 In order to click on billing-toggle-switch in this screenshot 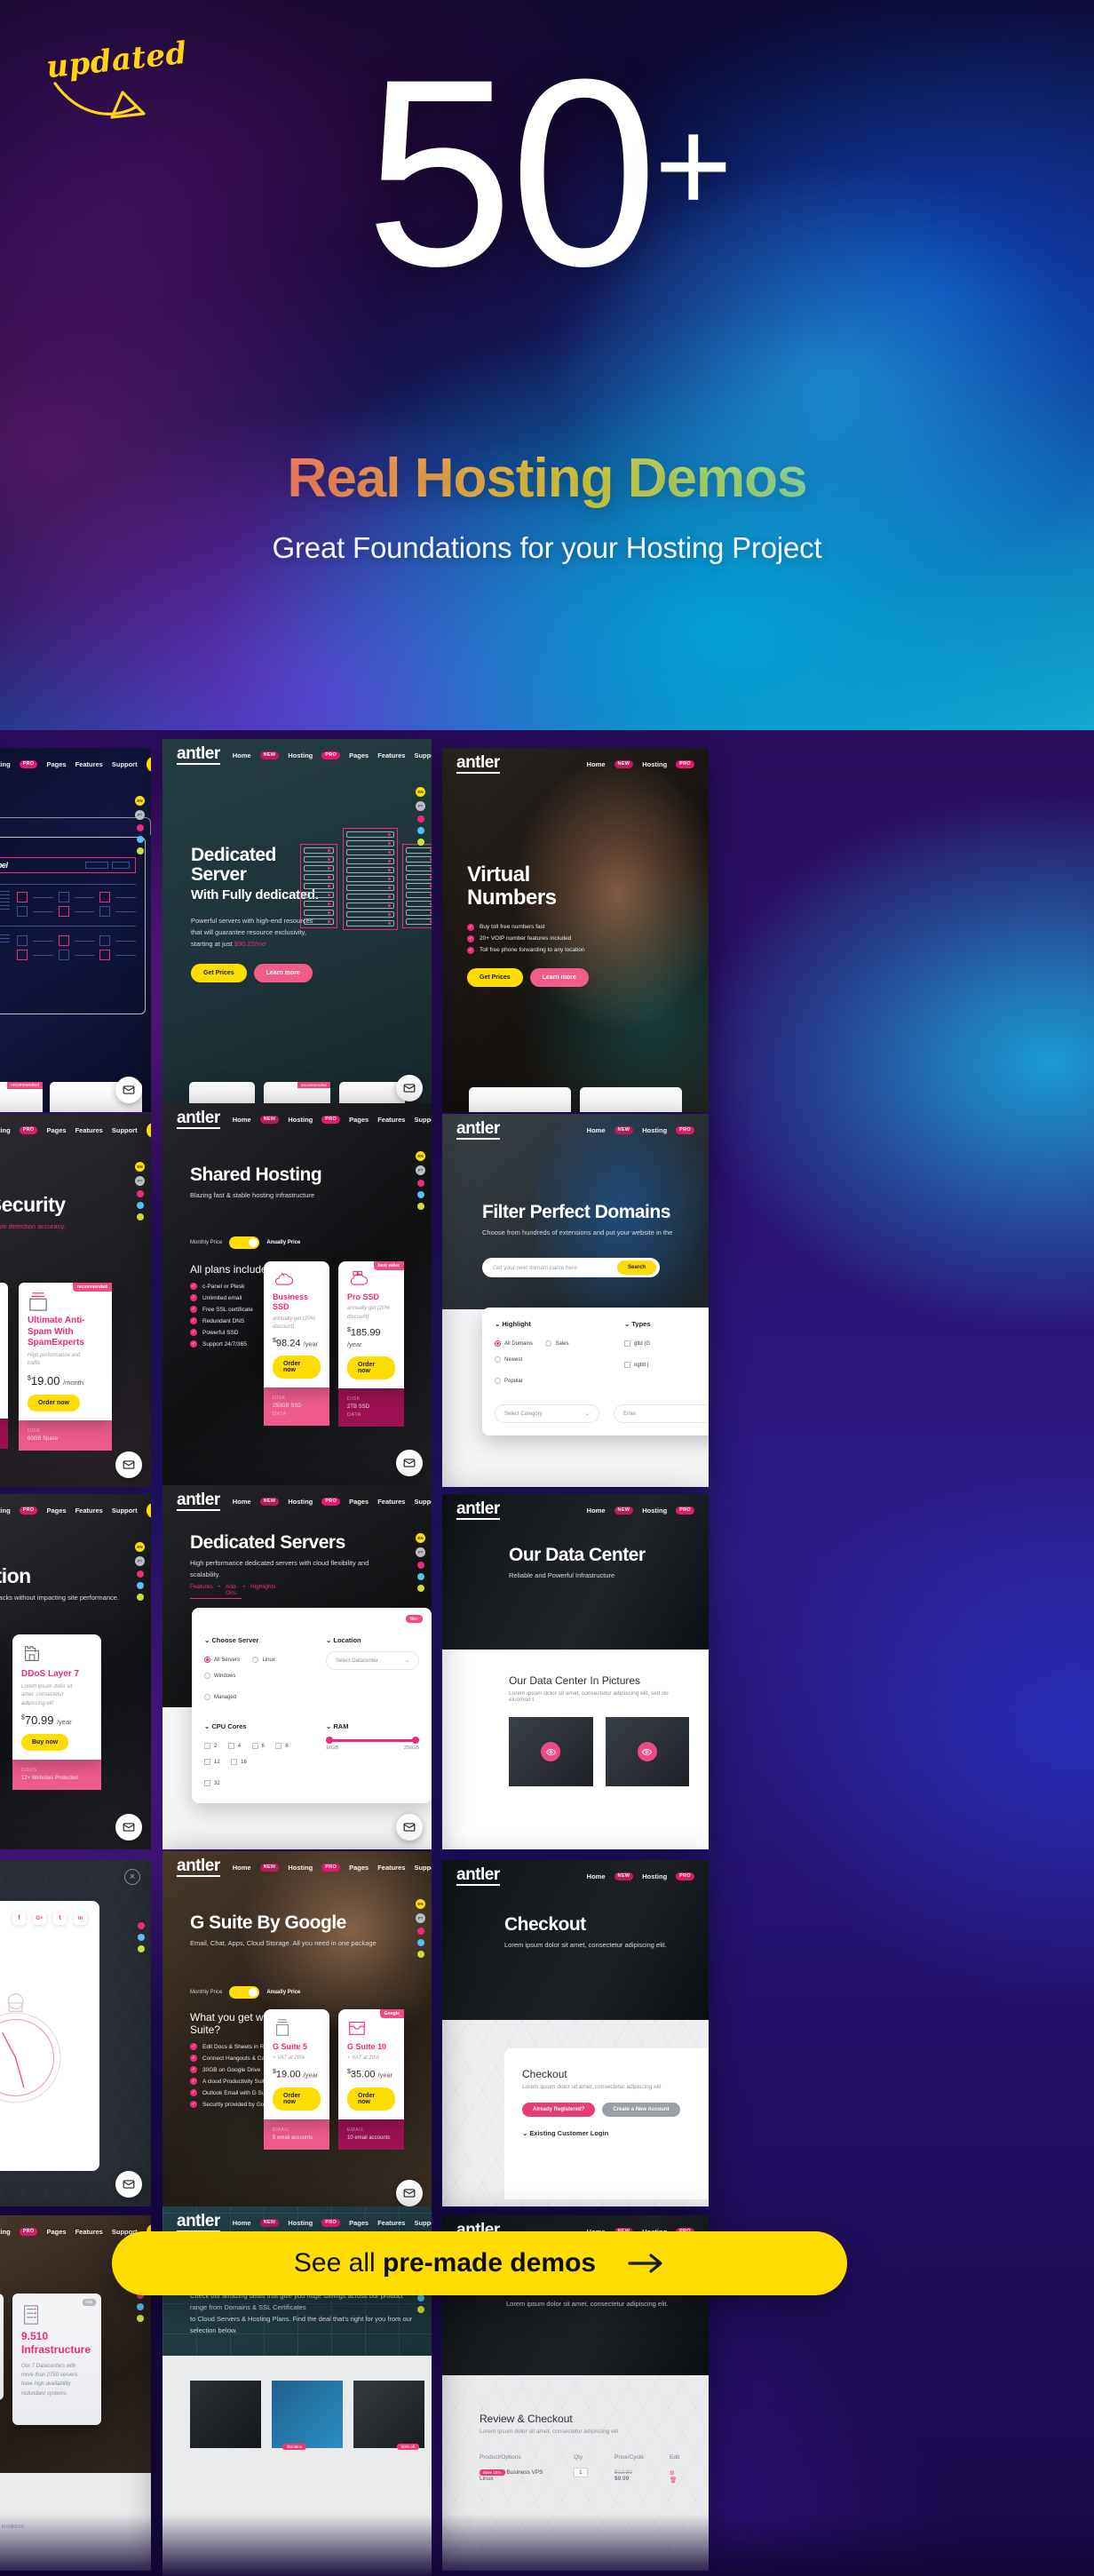, I will do `click(245, 1992)`.